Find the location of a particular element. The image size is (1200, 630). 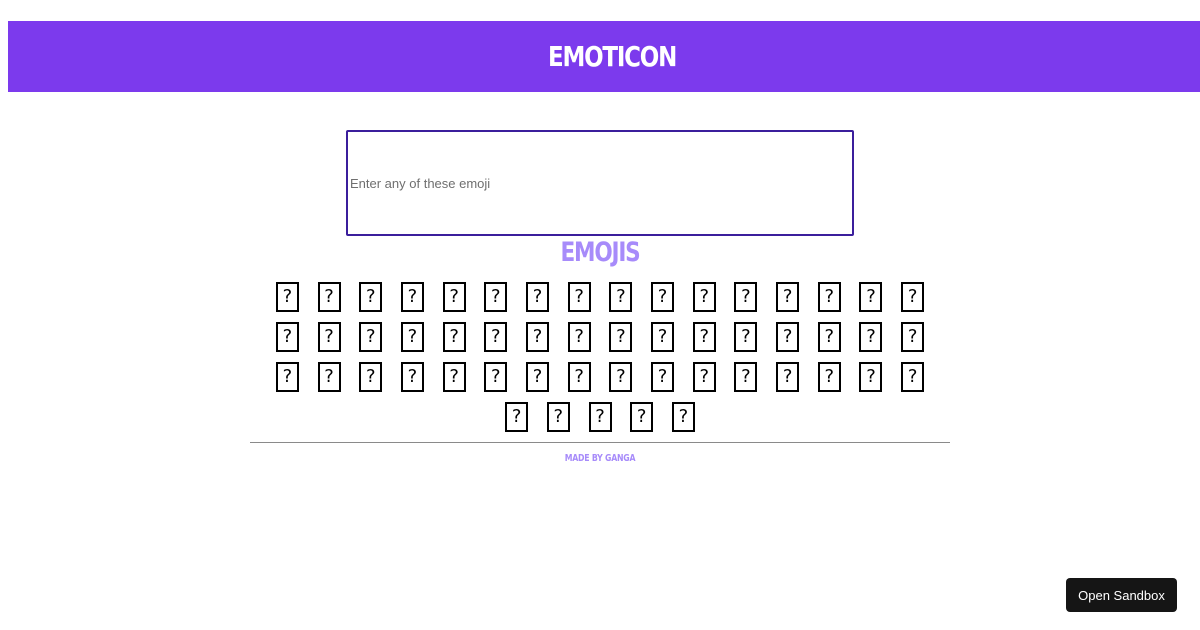

open-sandbox-button: Open Sandbox is located at coordinates (1121, 595).